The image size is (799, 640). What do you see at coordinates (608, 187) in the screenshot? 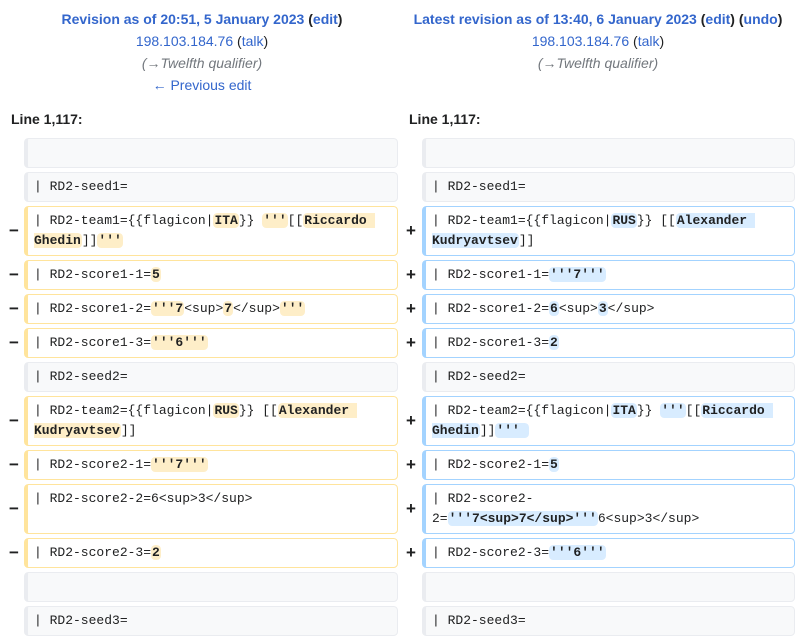
I see `context-line: | RD2-seed1=` at bounding box center [608, 187].